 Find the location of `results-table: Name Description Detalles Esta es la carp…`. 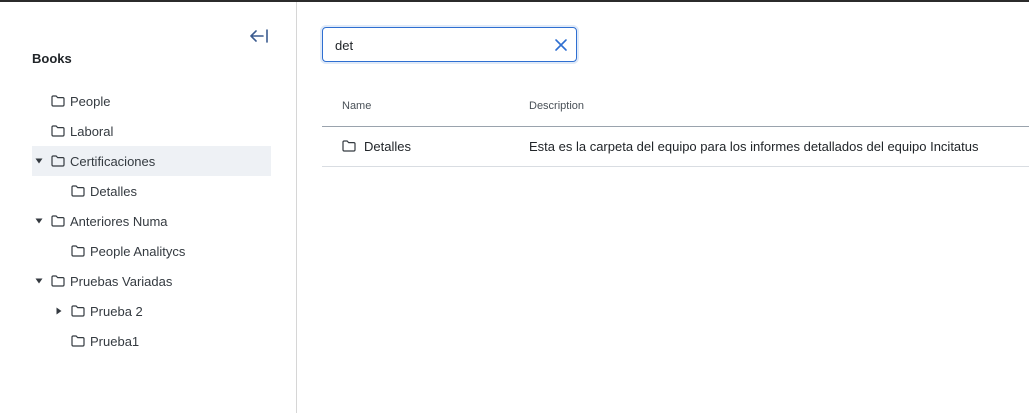

results-table: Name Description Detalles Esta es la carp… is located at coordinates (675, 126).